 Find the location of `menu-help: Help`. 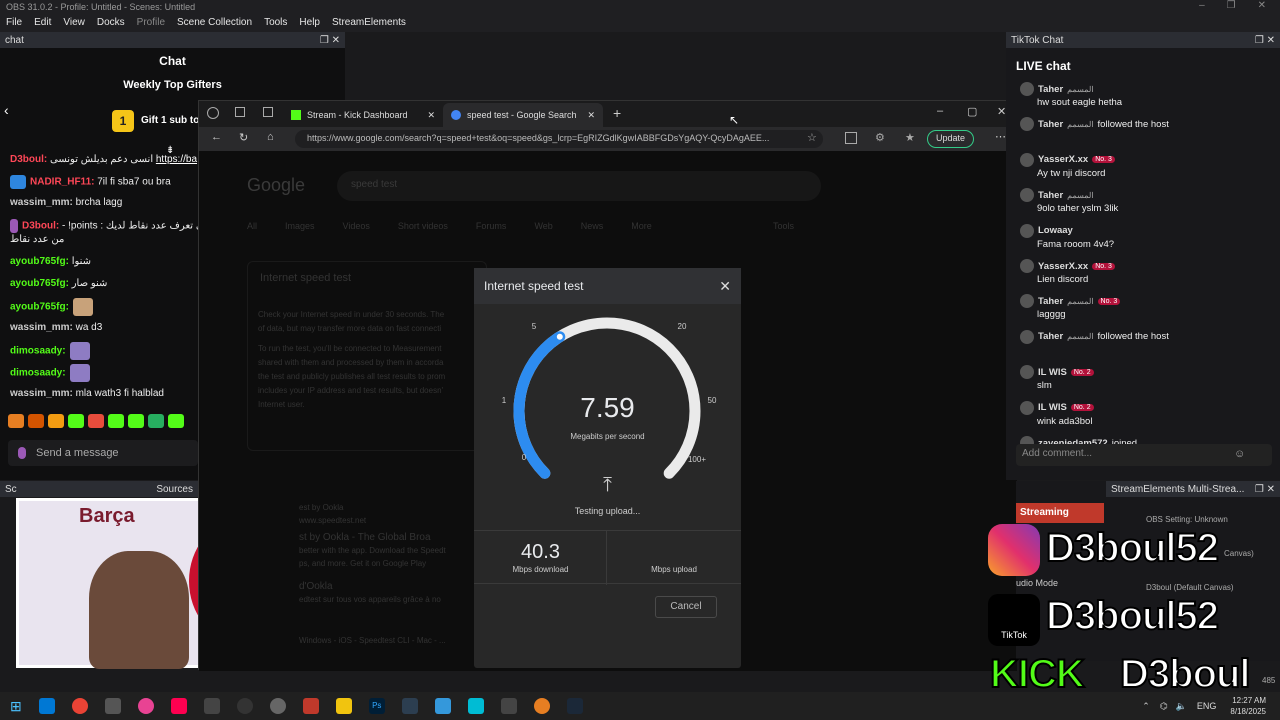

menu-help: Help is located at coordinates (309, 23).